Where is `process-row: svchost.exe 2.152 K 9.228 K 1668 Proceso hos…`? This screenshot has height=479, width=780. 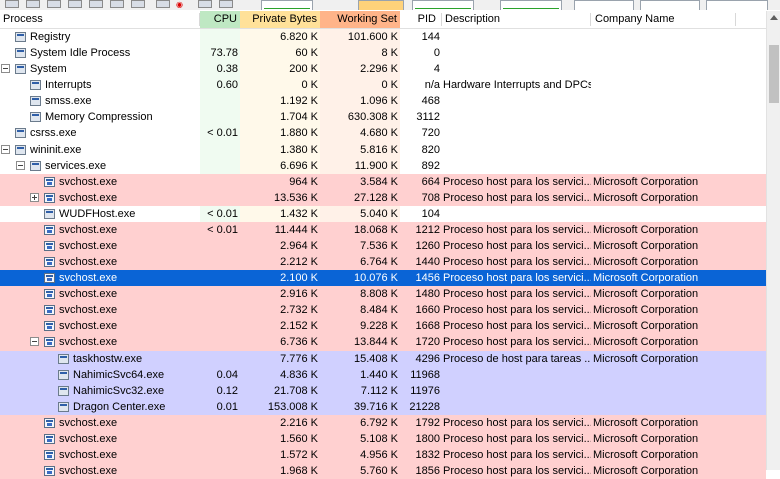 process-row: svchost.exe 2.152 K 9.228 K 1668 Proceso hos… is located at coordinates (383, 326).